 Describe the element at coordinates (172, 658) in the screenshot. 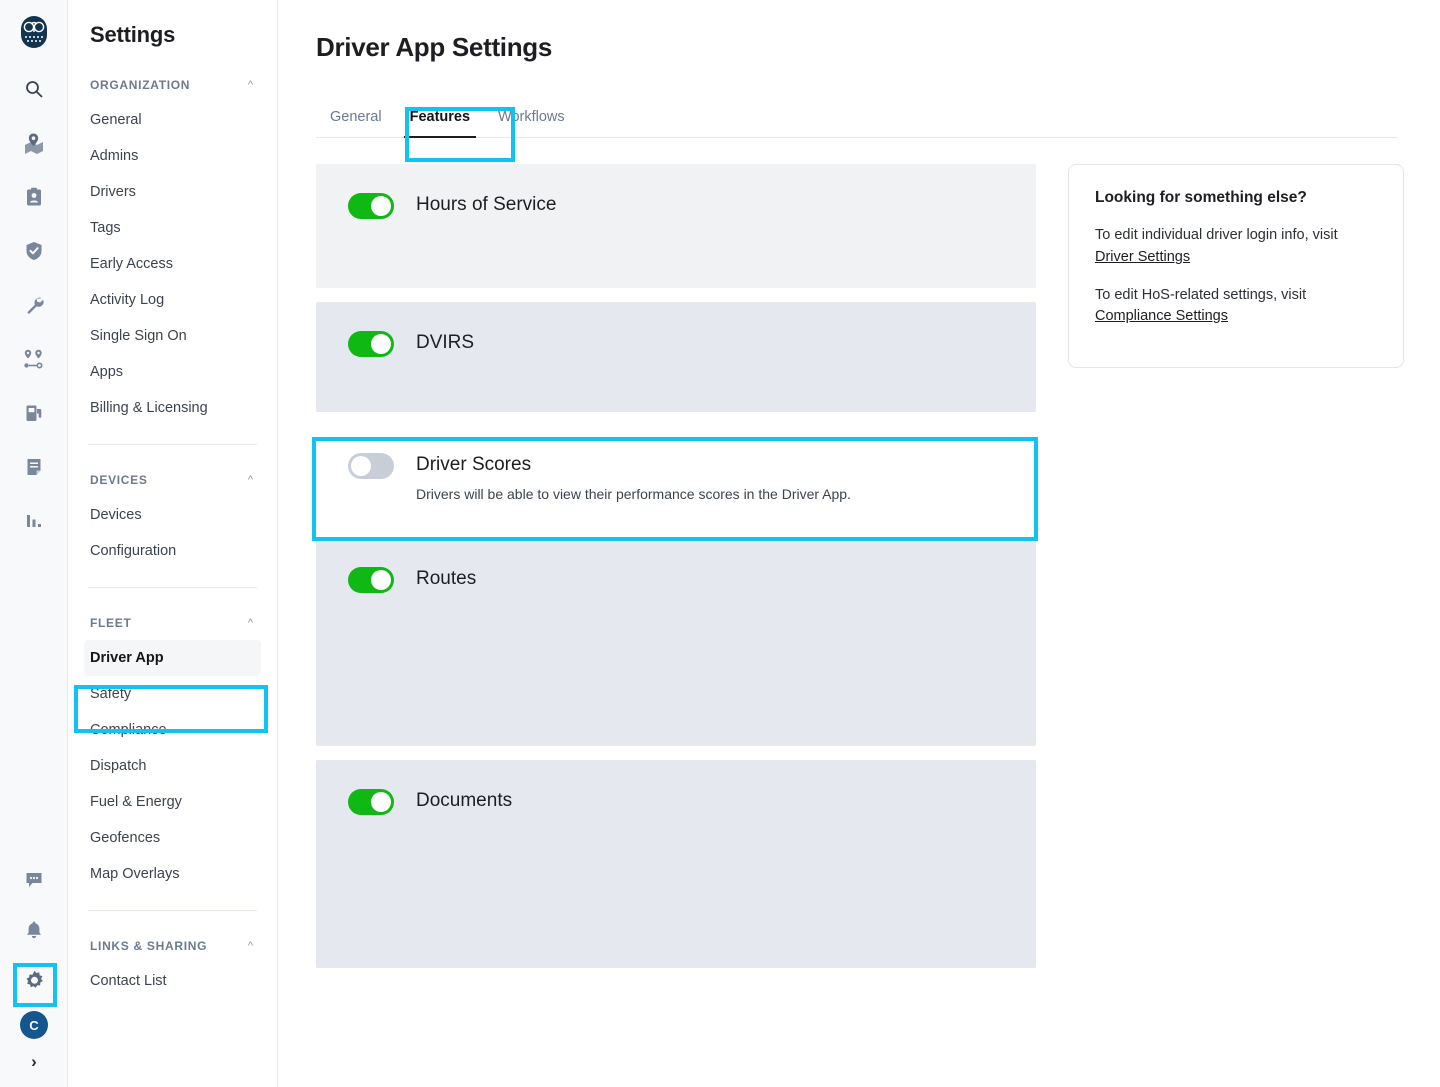

I see `sidebar-item-driver-app: Driver App` at that location.